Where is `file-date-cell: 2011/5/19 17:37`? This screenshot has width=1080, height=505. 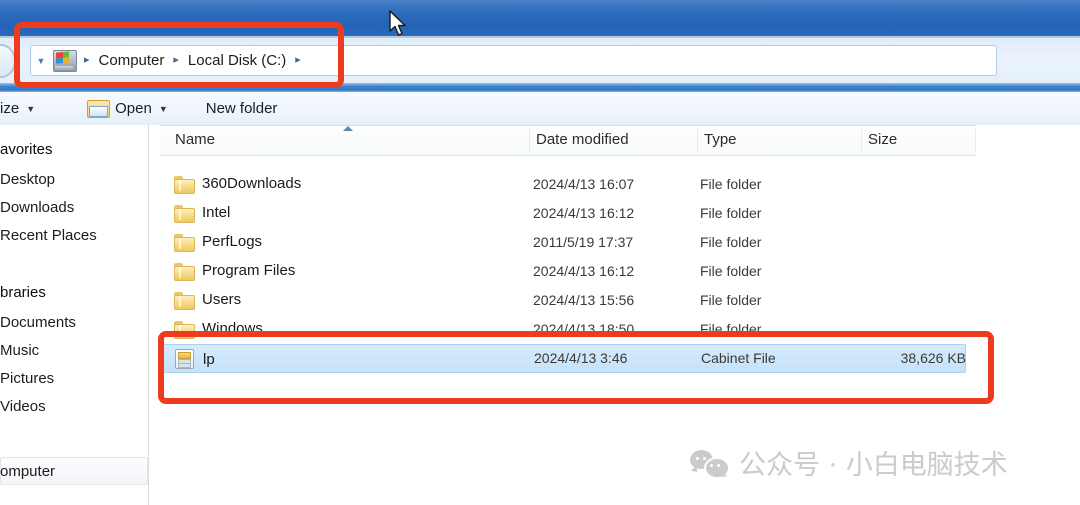
file-date-cell: 2011/5/19 17:37 is located at coordinates (583, 242).